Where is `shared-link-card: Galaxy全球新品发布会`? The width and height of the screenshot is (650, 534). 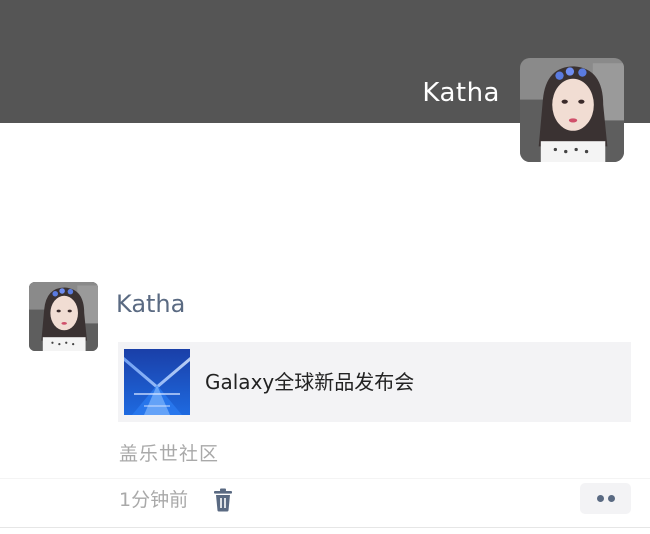
shared-link-card: Galaxy全球新品发布会 is located at coordinates (374, 382).